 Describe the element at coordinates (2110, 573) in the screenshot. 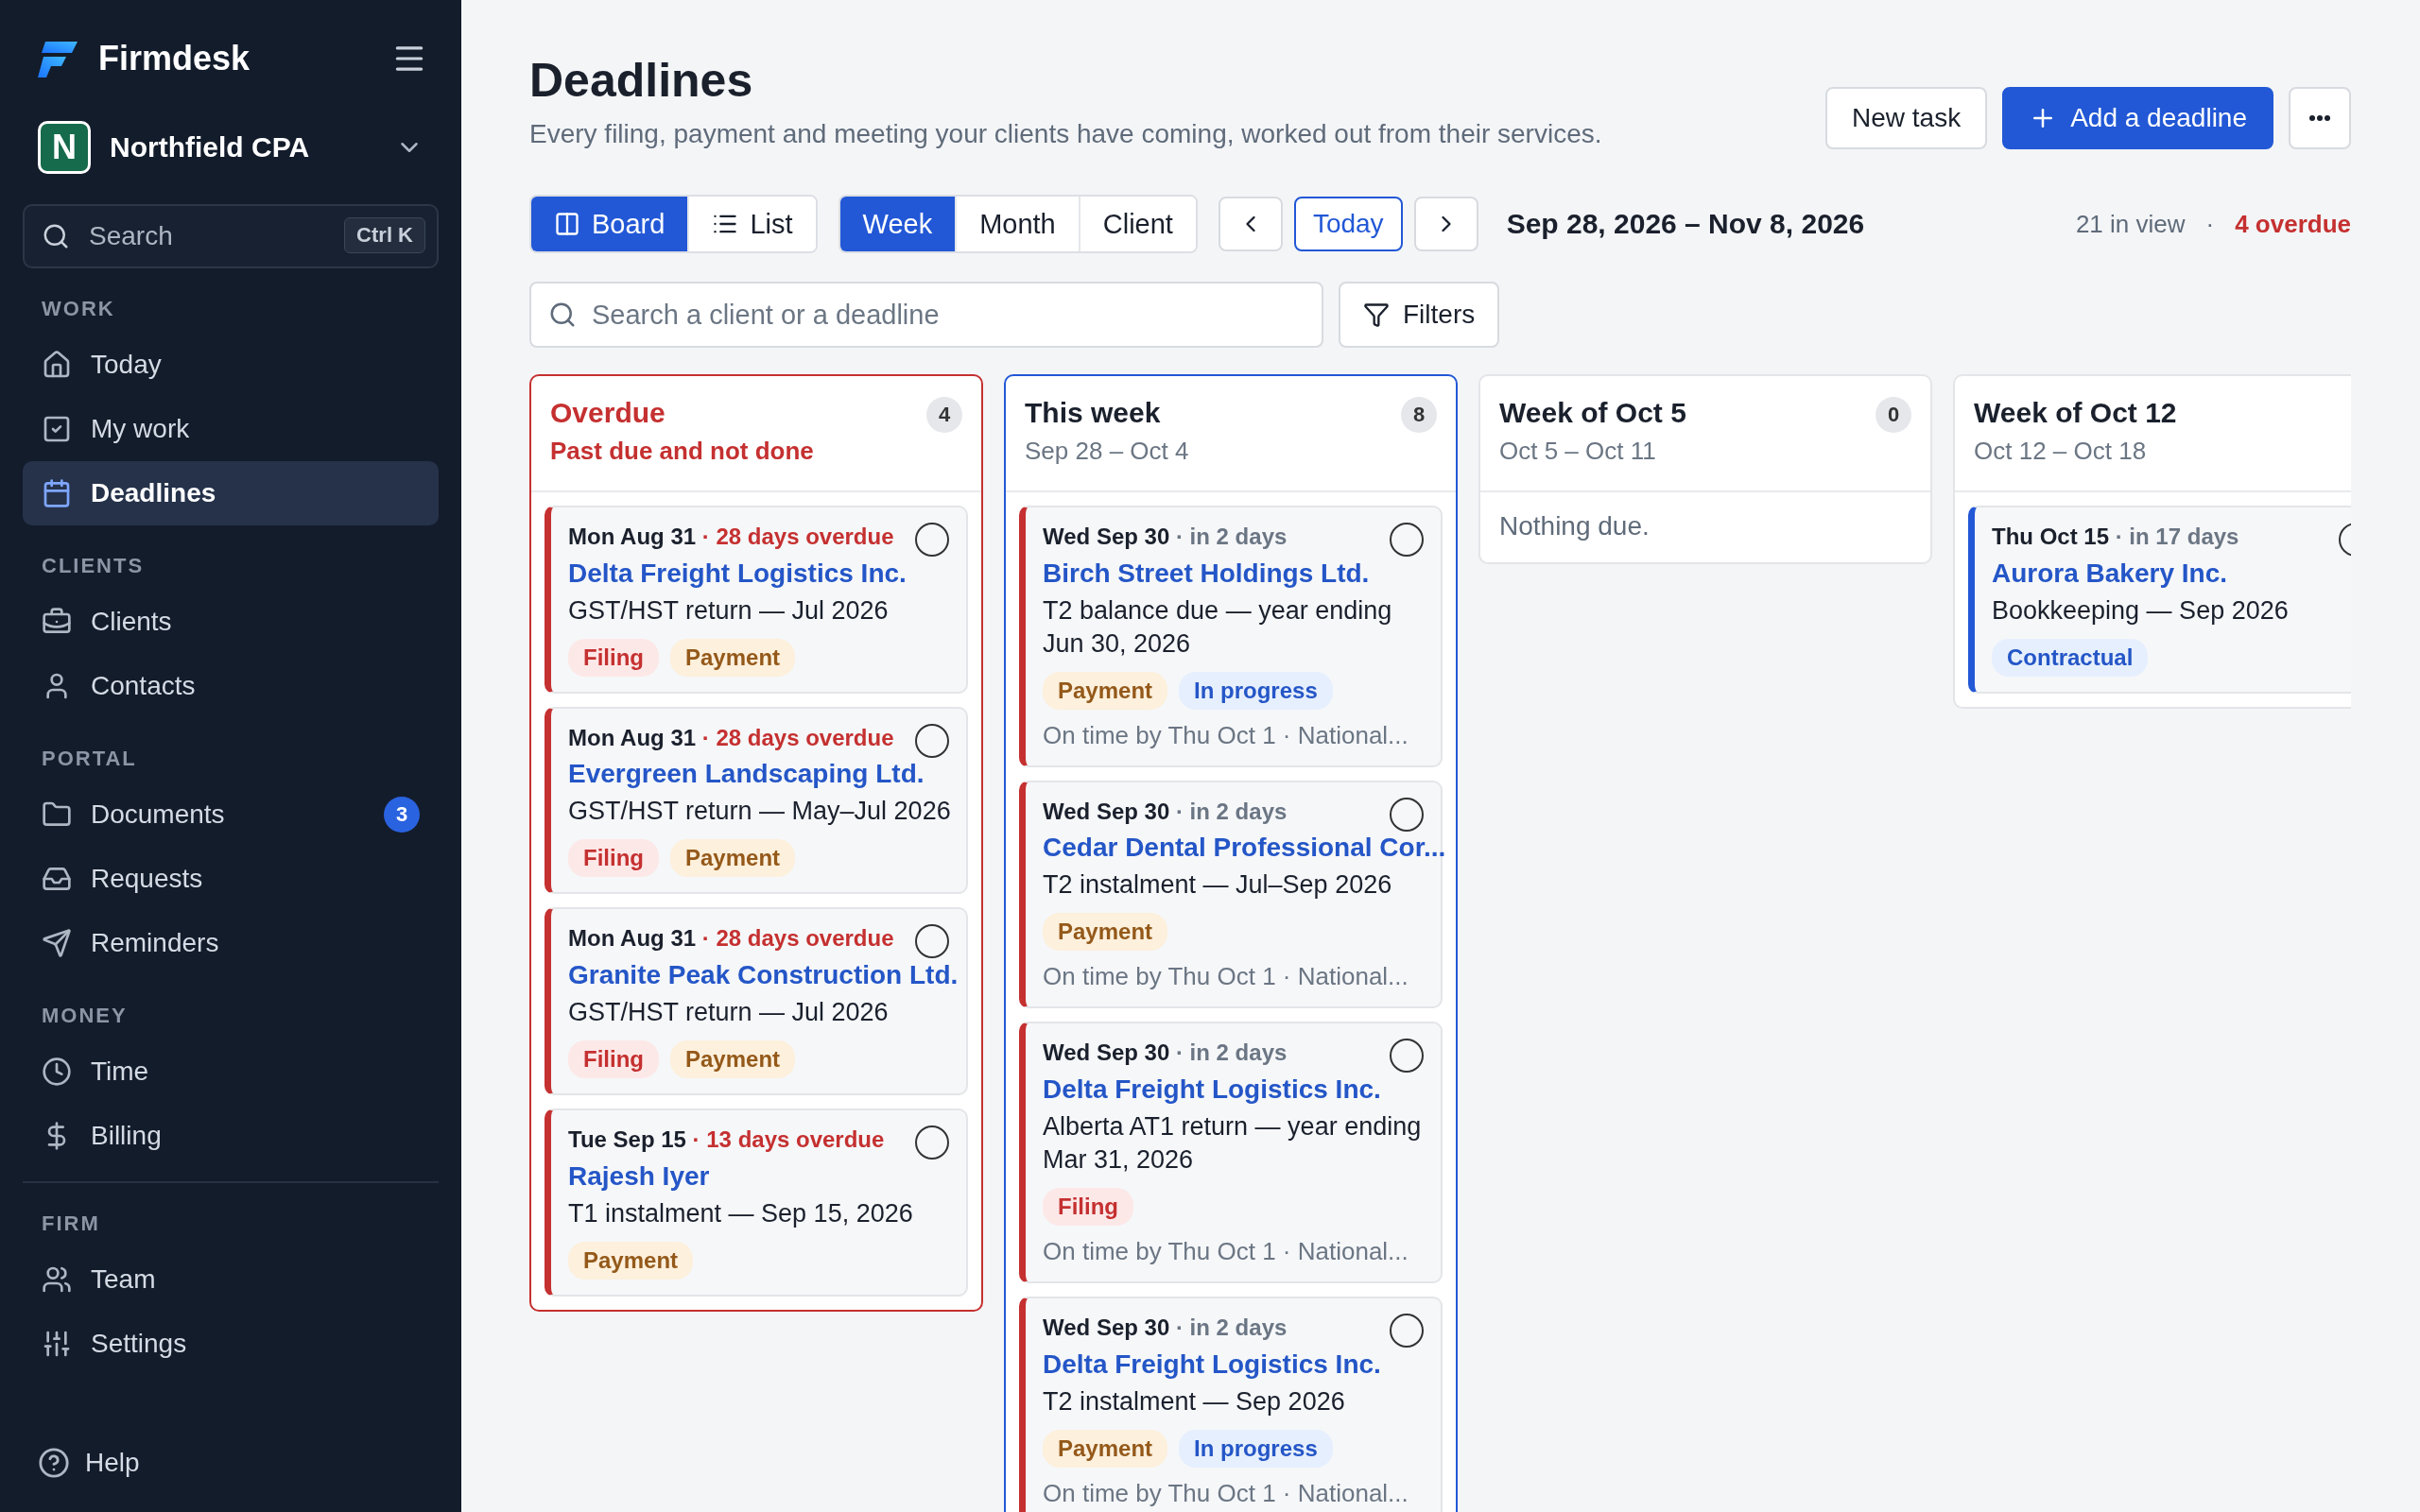

I see `client-link: Aurora Bakery Inc.` at that location.